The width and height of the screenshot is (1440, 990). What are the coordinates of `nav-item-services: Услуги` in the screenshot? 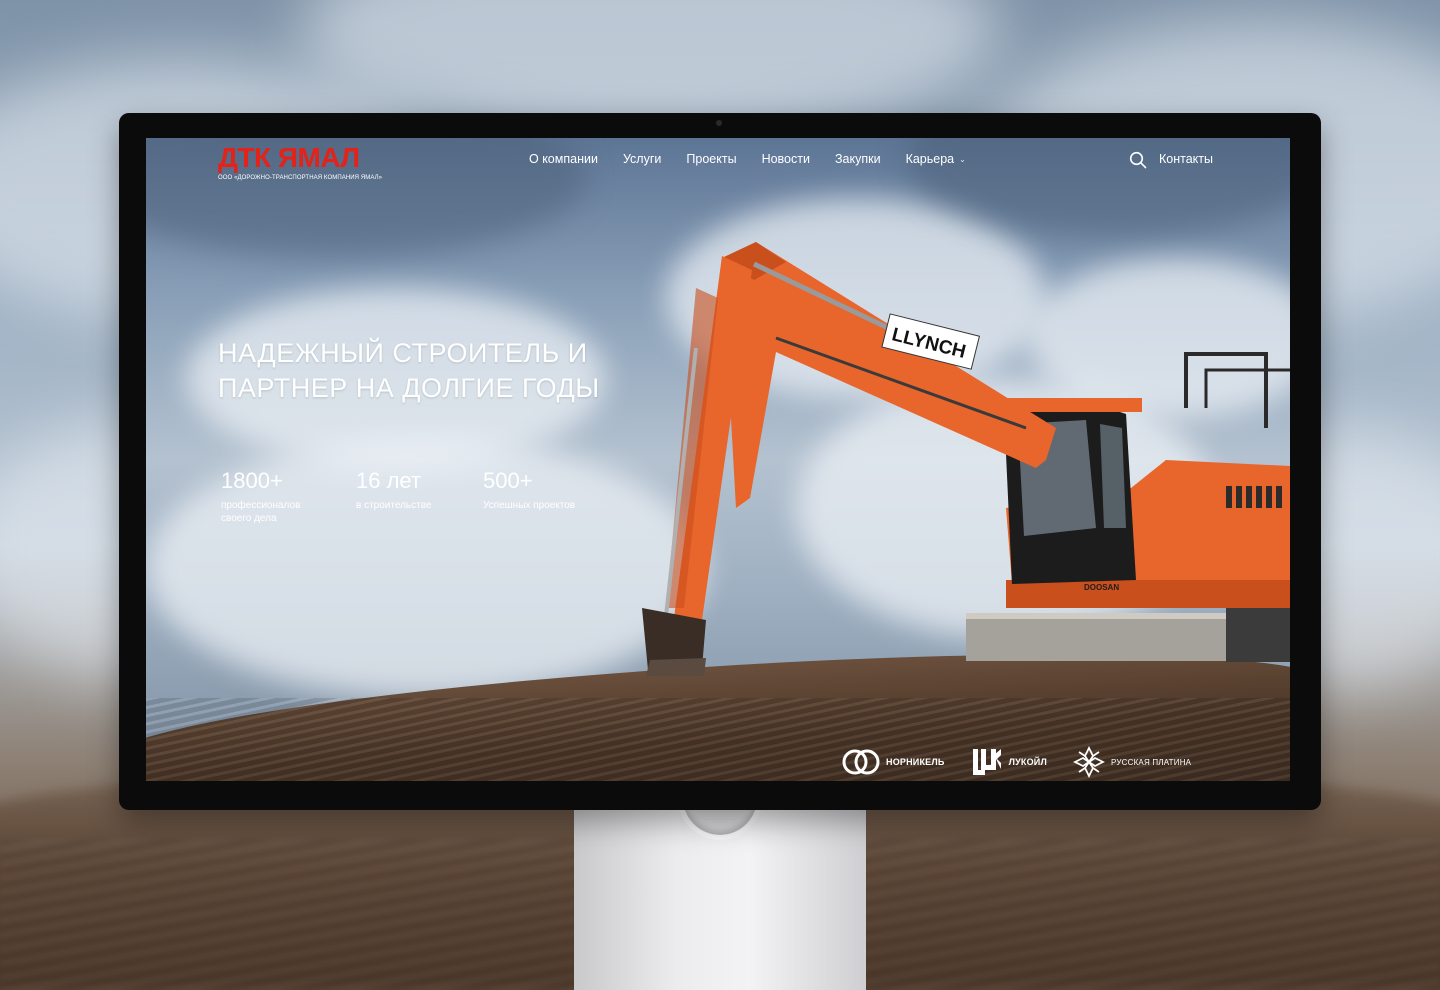 It's located at (642, 159).